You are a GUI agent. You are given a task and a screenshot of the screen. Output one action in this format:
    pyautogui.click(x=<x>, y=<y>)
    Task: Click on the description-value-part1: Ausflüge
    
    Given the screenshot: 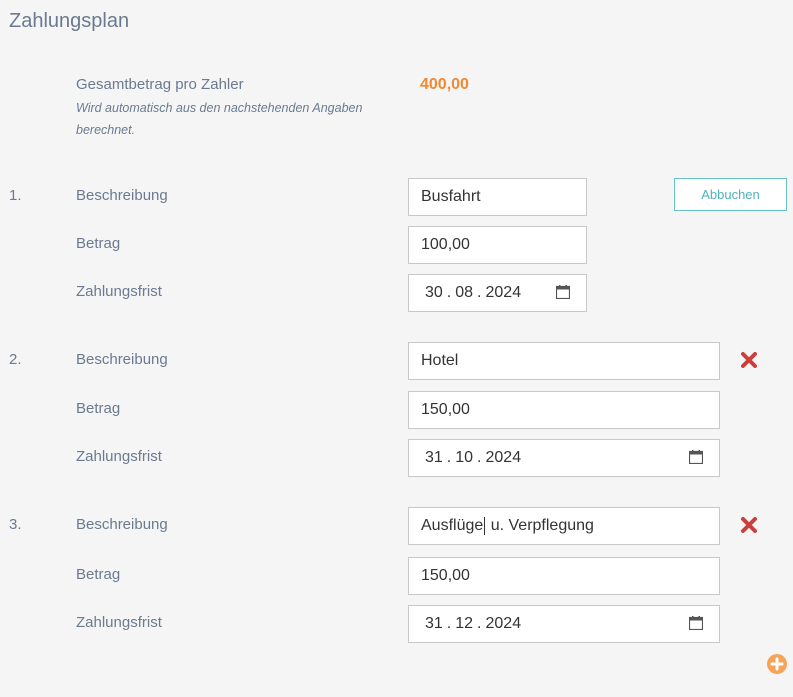 What is the action you would take?
    pyautogui.click(x=452, y=525)
    